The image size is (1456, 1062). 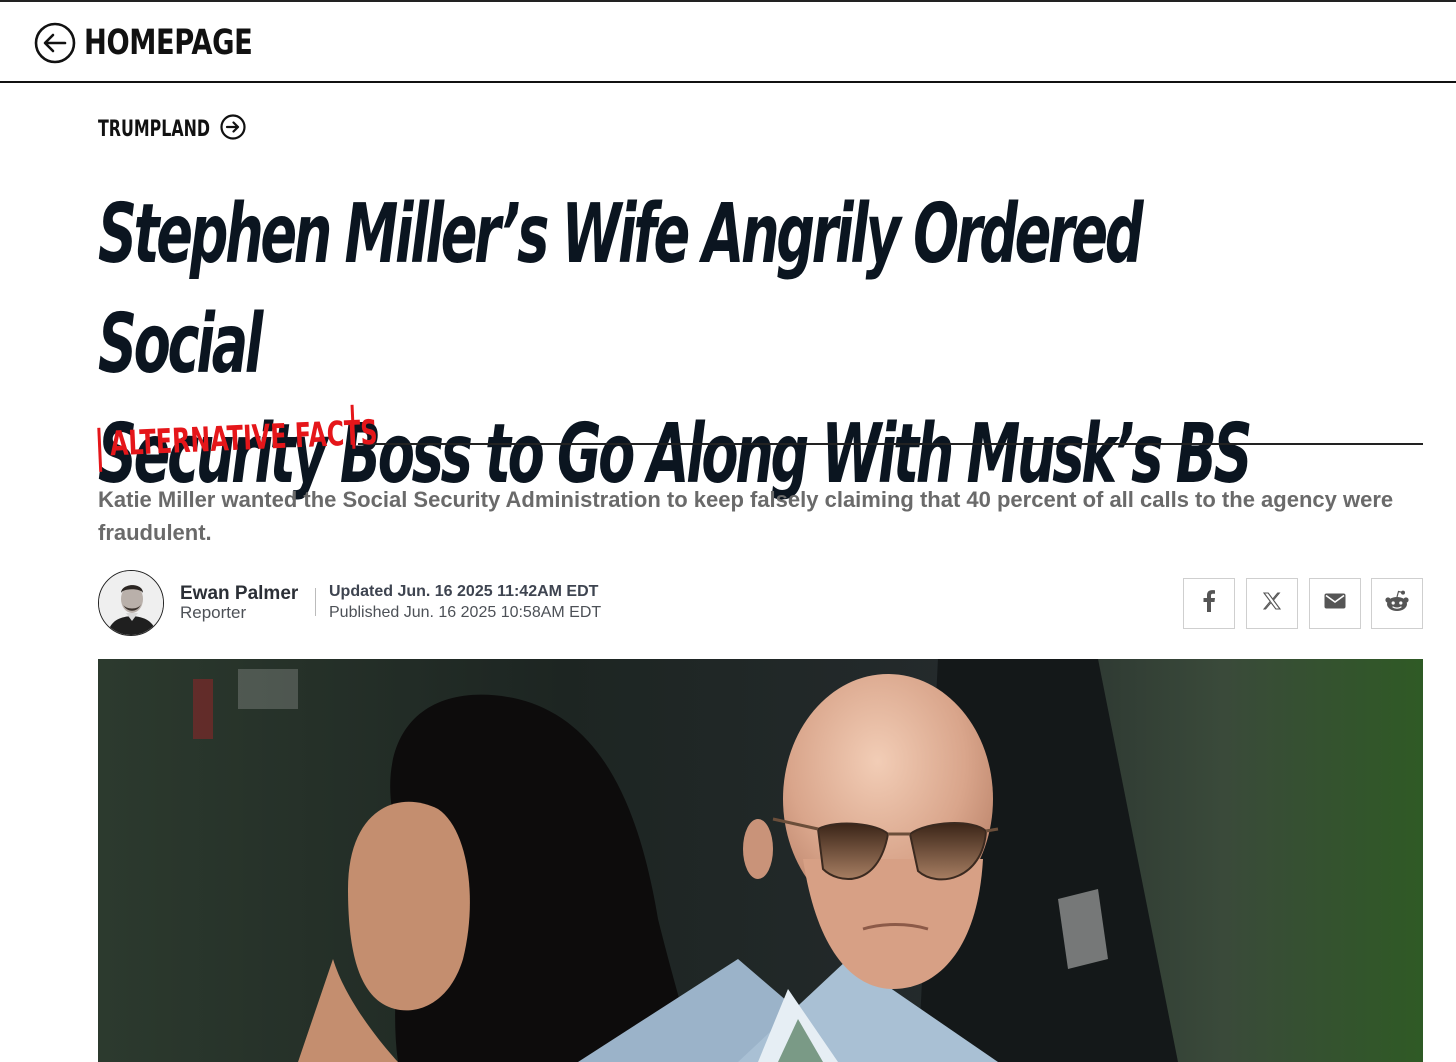 I want to click on arrow-left-circle-icon, so click(x=55, y=43).